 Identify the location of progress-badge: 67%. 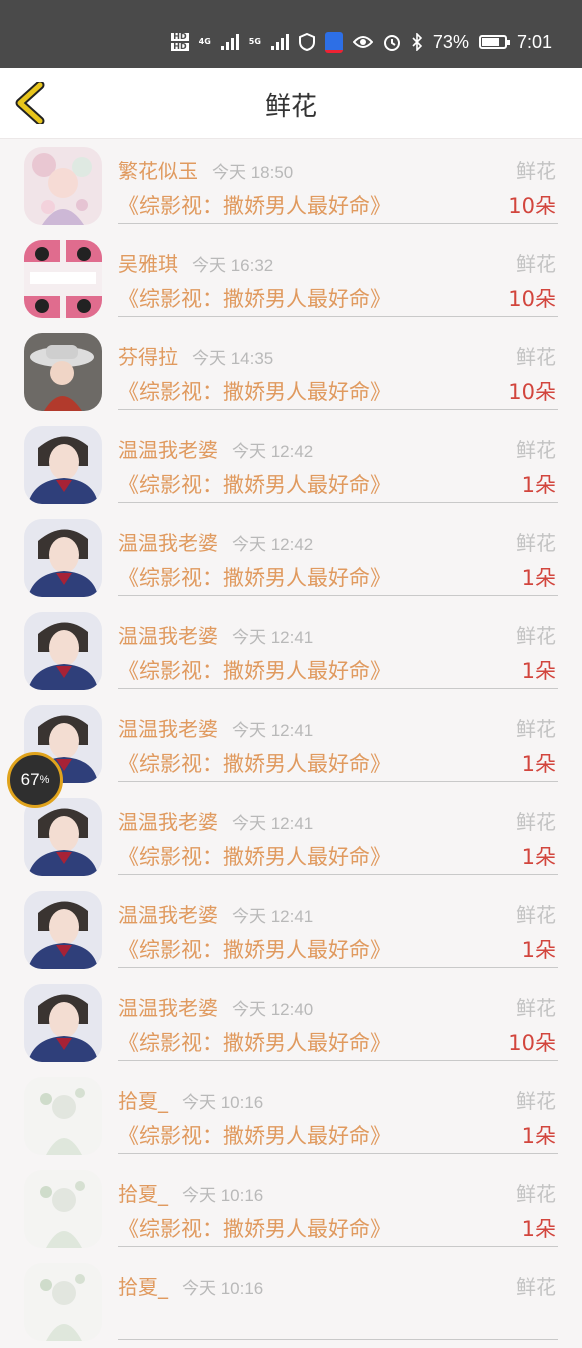
(35, 780).